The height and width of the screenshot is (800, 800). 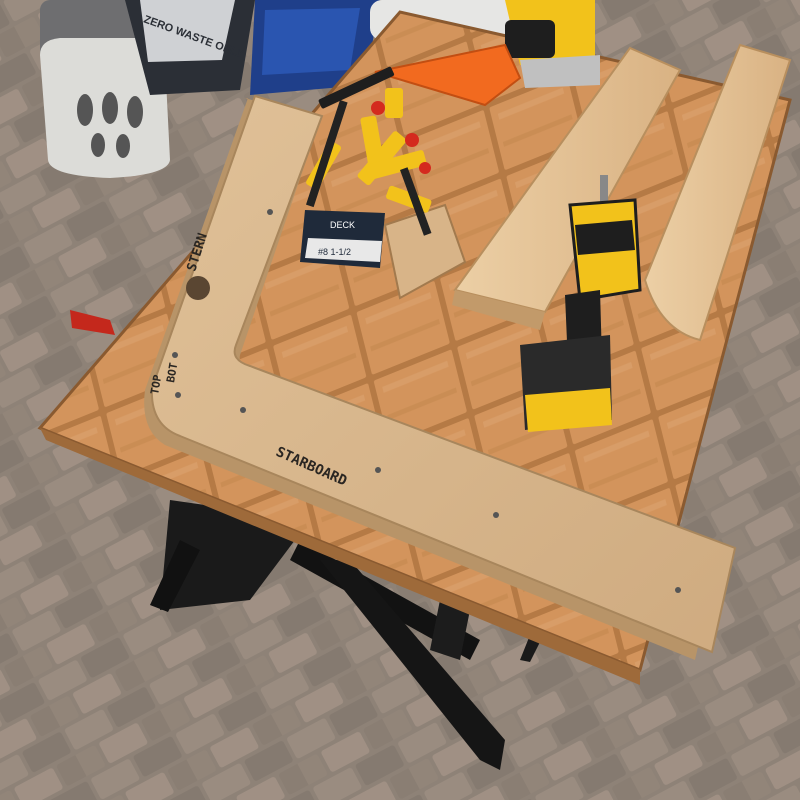 What do you see at coordinates (198, 288) in the screenshot?
I see `template-hole` at bounding box center [198, 288].